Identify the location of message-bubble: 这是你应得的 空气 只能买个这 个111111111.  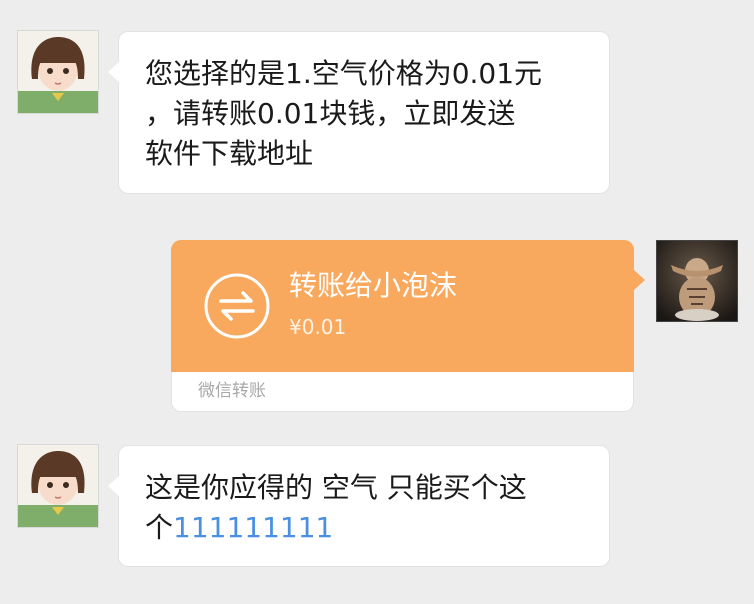
(359, 506).